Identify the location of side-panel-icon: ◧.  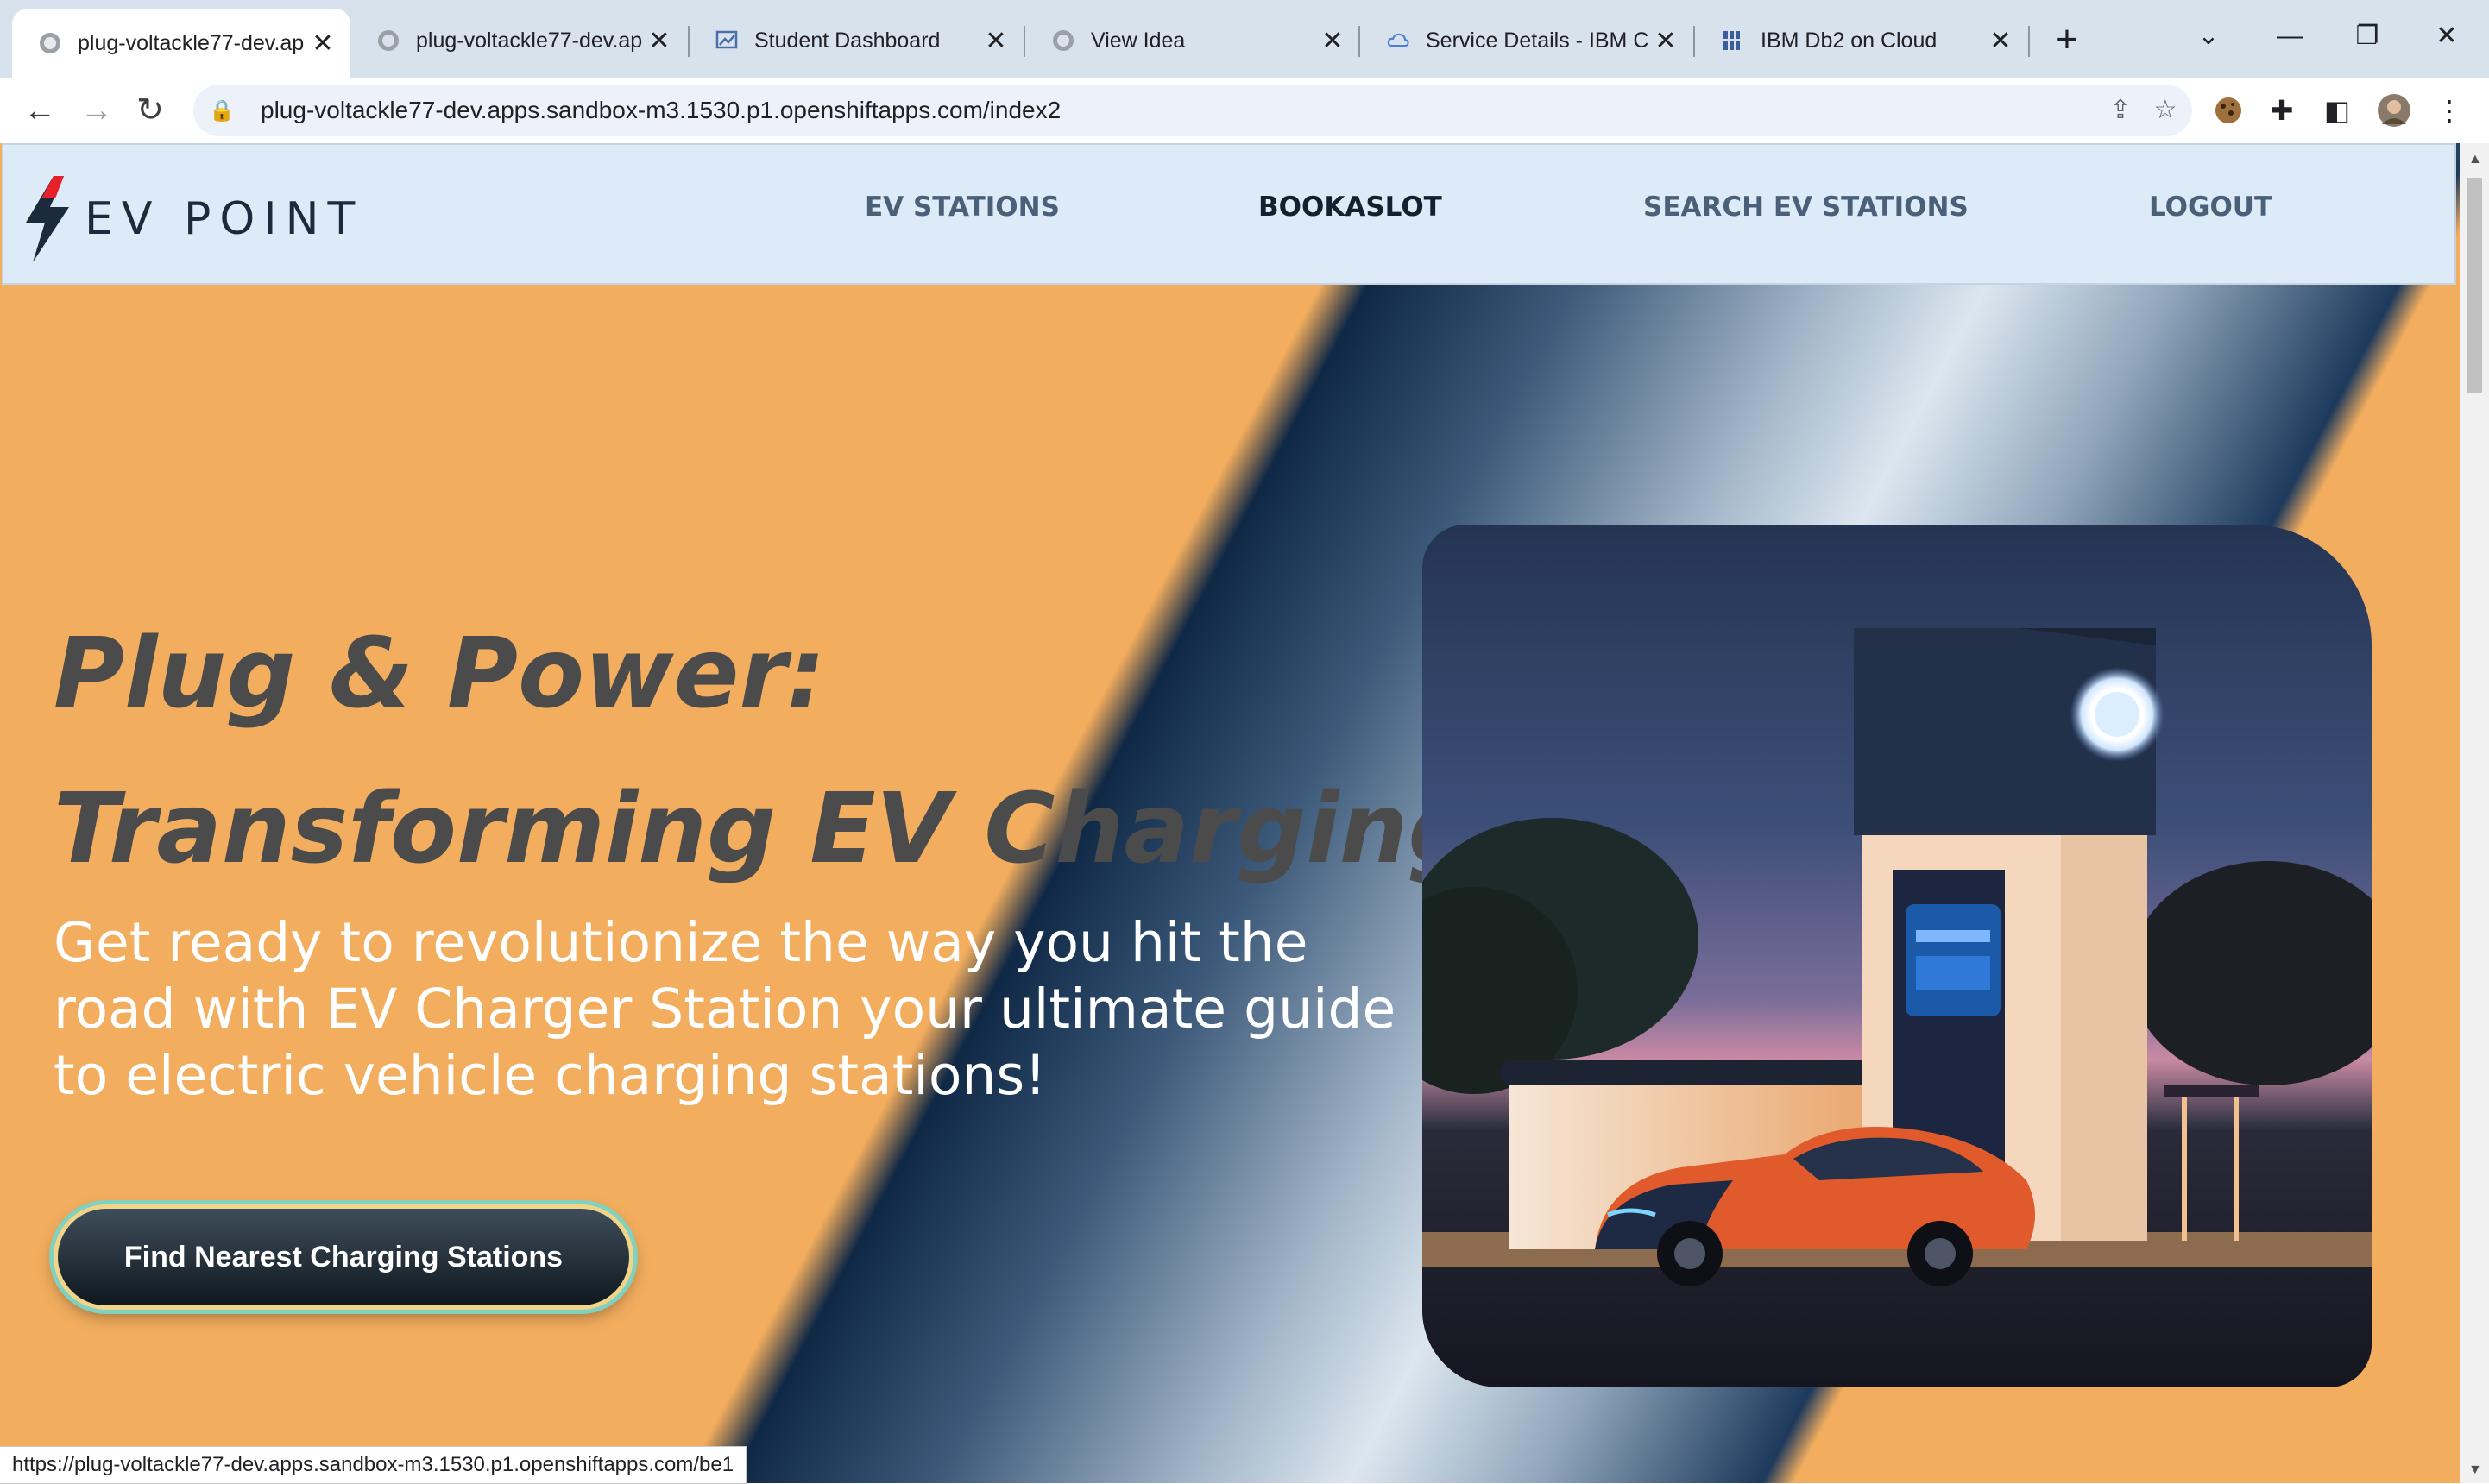
(2337, 110).